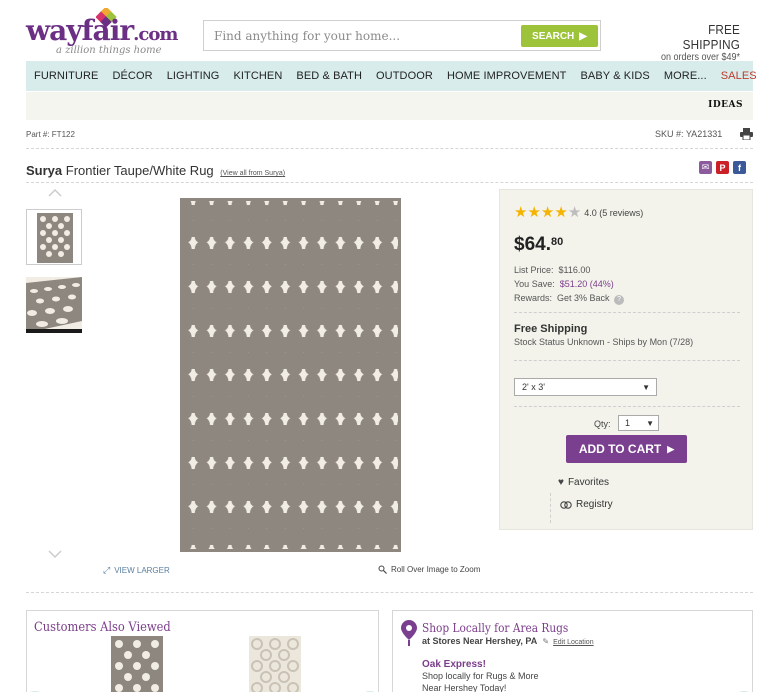 Image resolution: width=782 pixels, height=692 pixels. Describe the element at coordinates (139, 170) in the screenshot. I see `product-name: Frontier Taupe/White Rug` at that location.